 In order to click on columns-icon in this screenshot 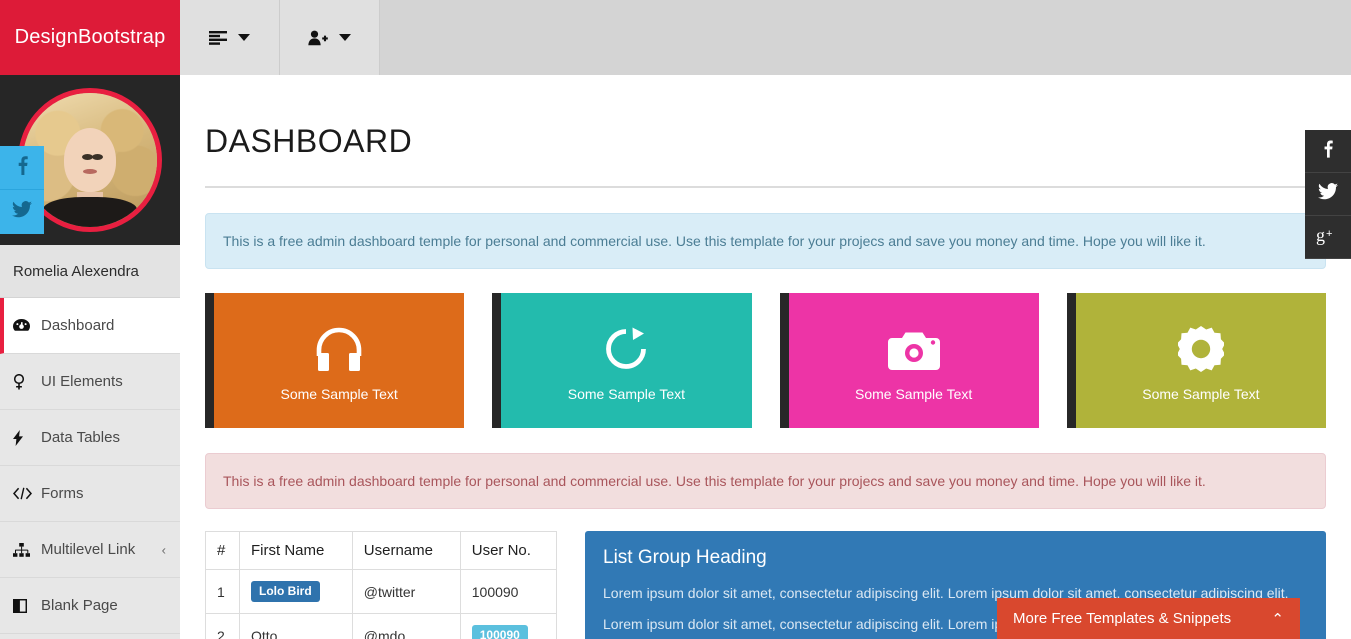, I will do `click(26, 605)`.